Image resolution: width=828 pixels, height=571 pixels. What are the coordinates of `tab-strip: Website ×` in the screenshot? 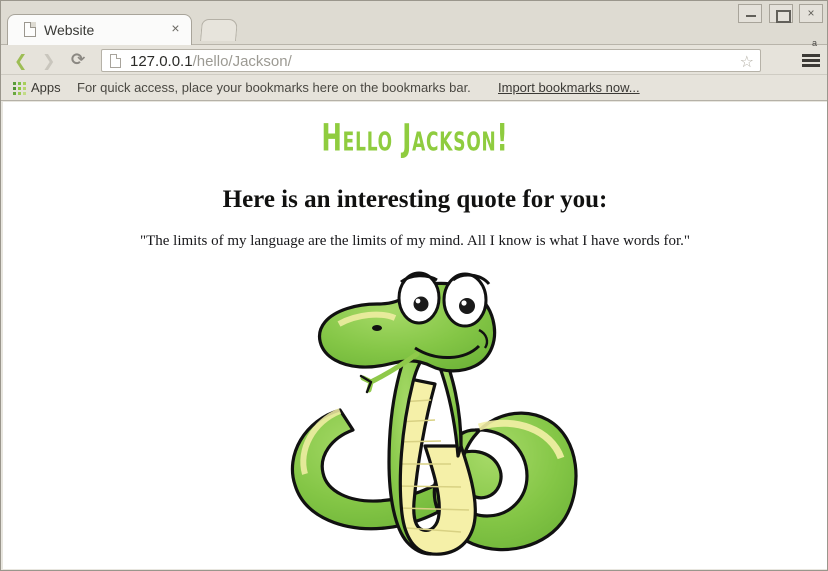 It's located at (99, 29).